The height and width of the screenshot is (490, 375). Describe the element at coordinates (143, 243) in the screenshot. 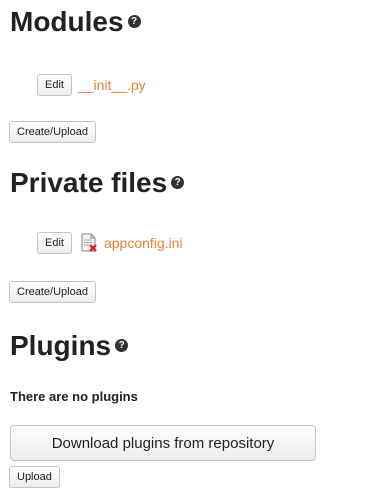

I see `private-file-link: appconfig.ini` at that location.